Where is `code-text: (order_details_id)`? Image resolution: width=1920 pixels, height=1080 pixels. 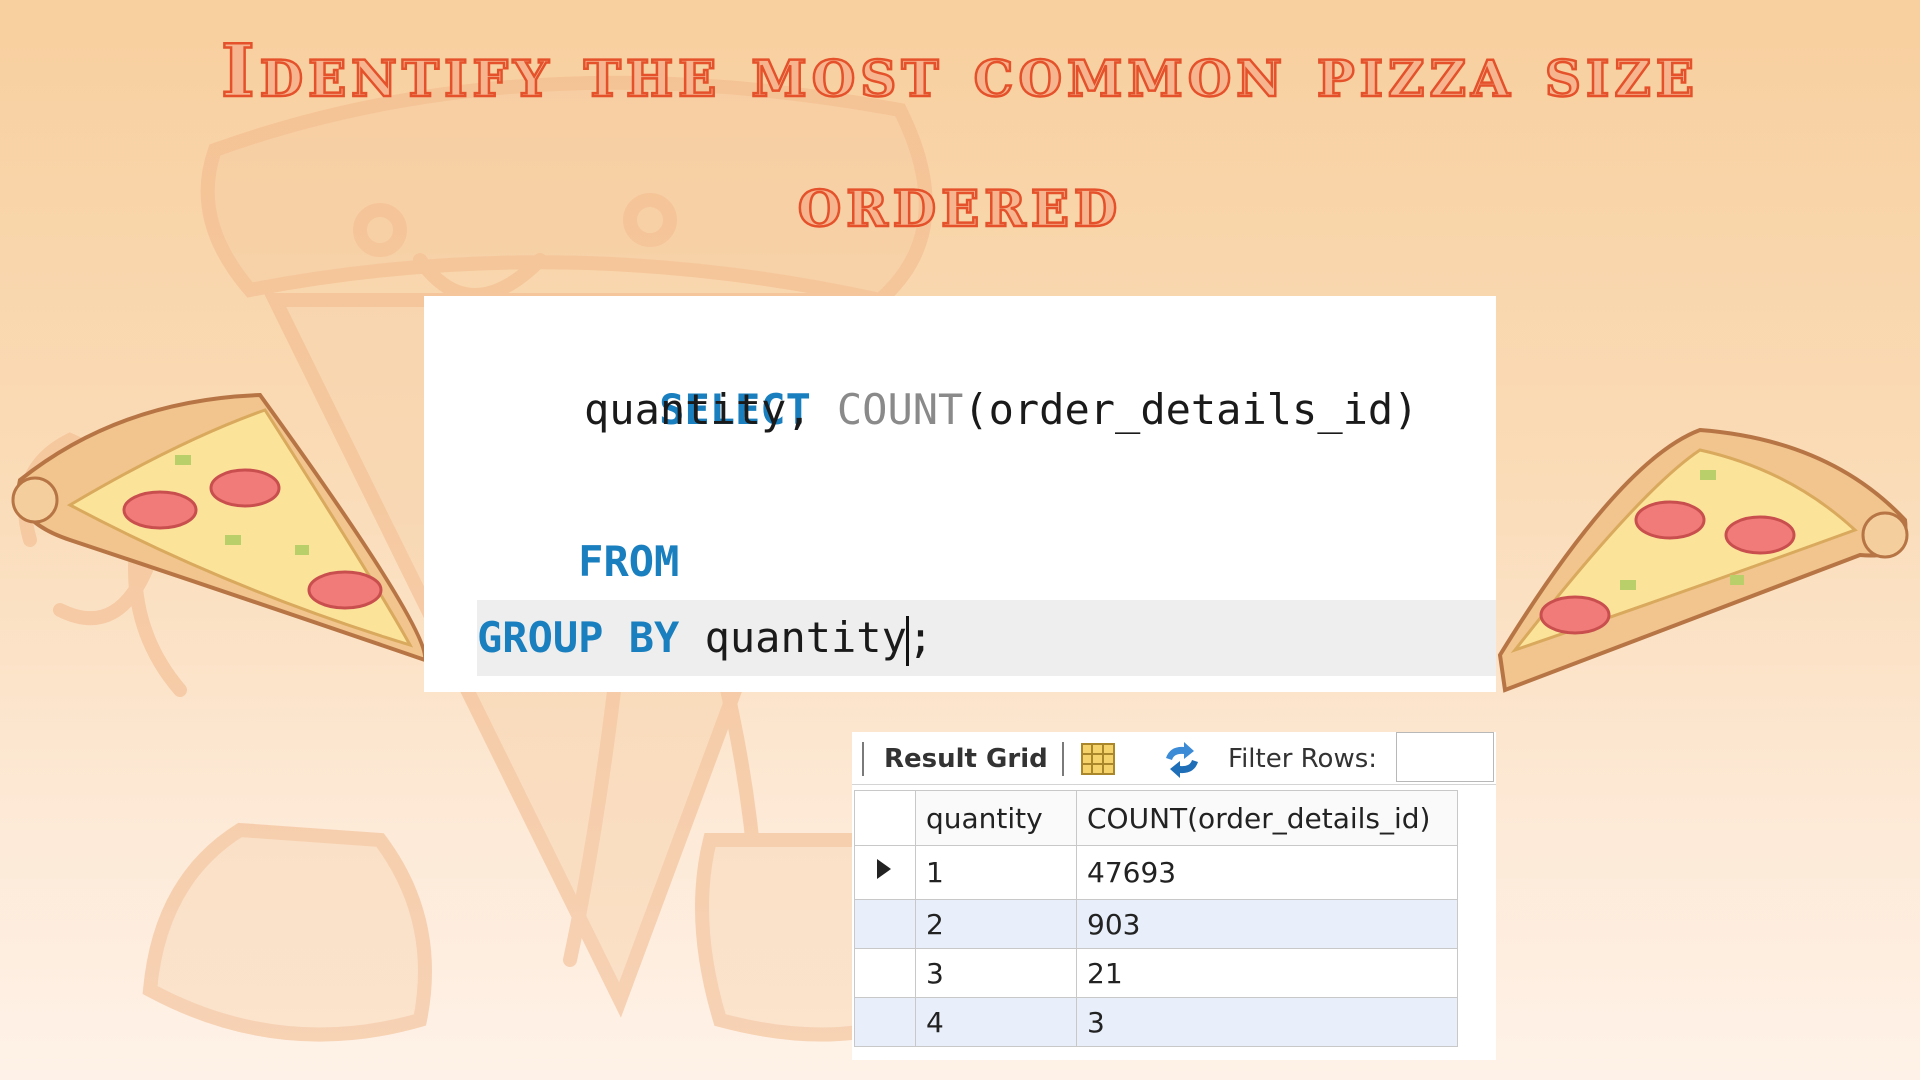
code-text: (order_details_id) is located at coordinates (1191, 409).